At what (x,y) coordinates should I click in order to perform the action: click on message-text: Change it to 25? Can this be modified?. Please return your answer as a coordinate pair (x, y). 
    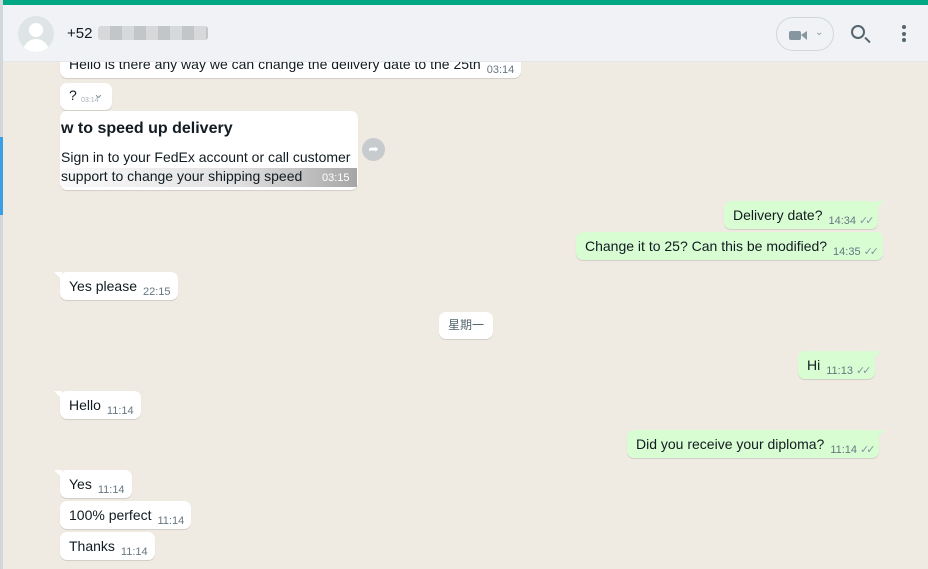
    Looking at the image, I should click on (706, 246).